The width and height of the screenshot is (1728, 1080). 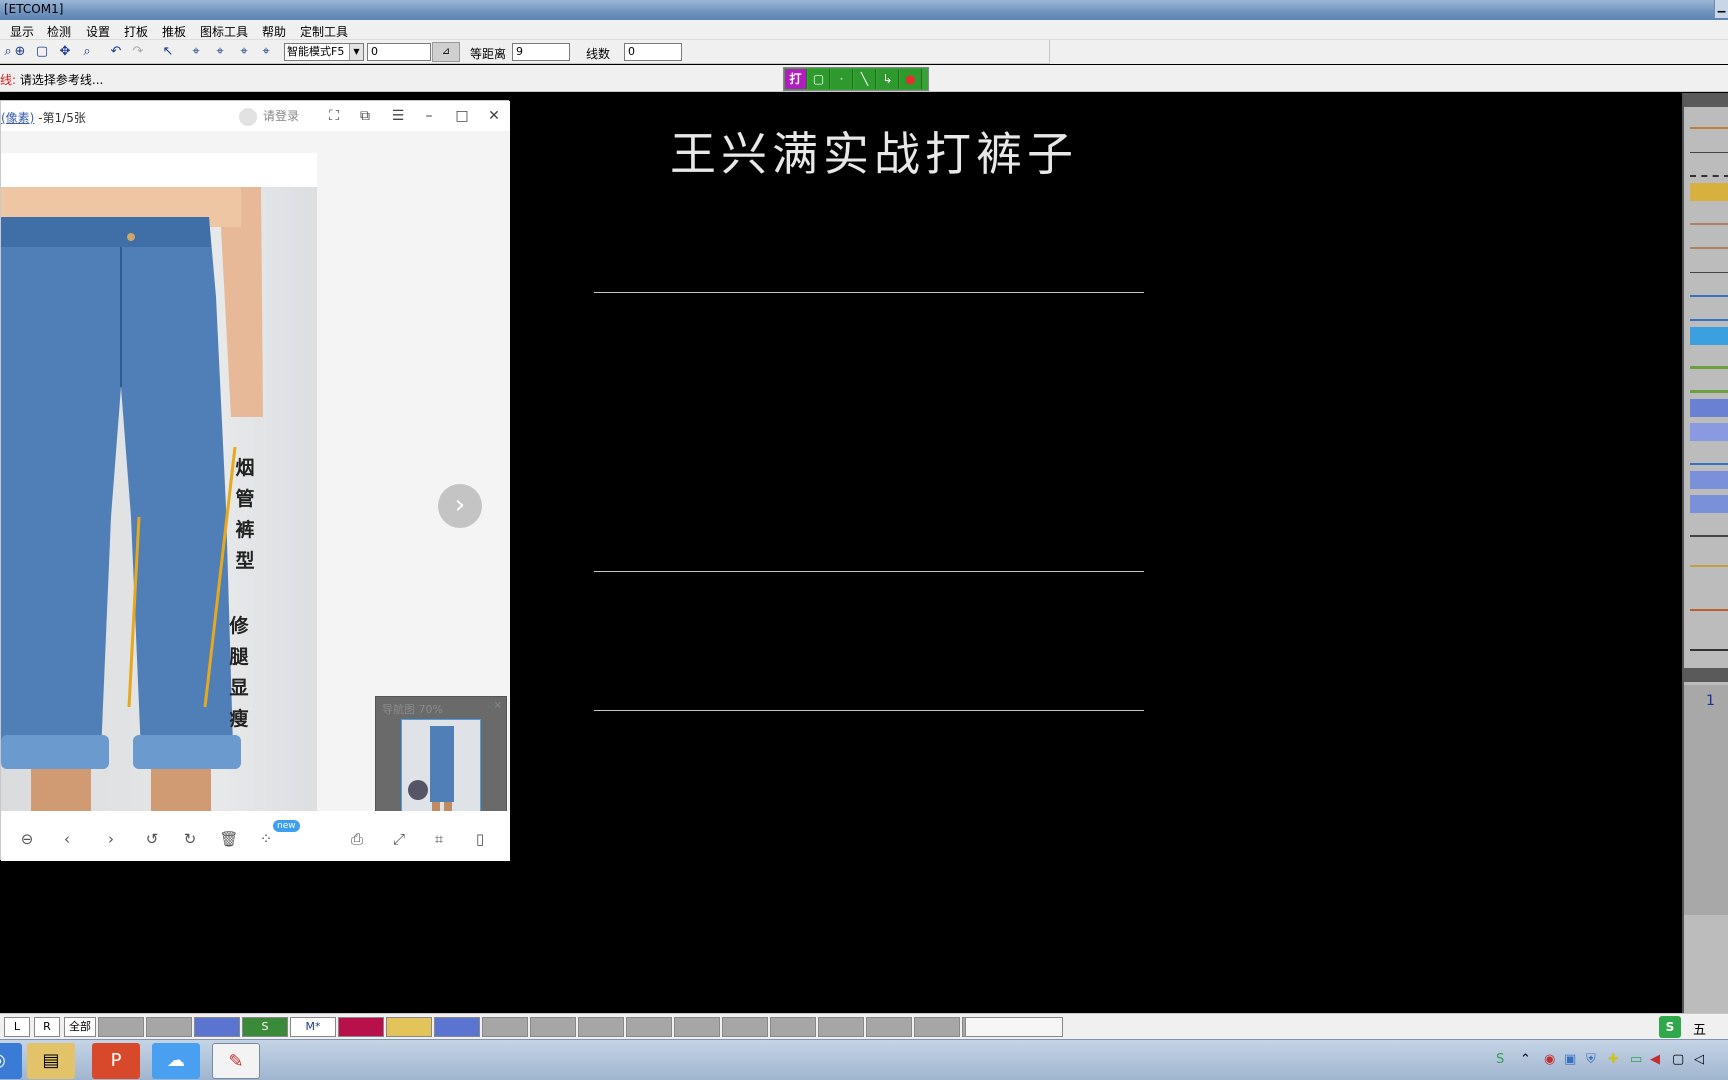 What do you see at coordinates (324, 52) in the screenshot?
I see `mode-select: 智能模式F5 ▼` at bounding box center [324, 52].